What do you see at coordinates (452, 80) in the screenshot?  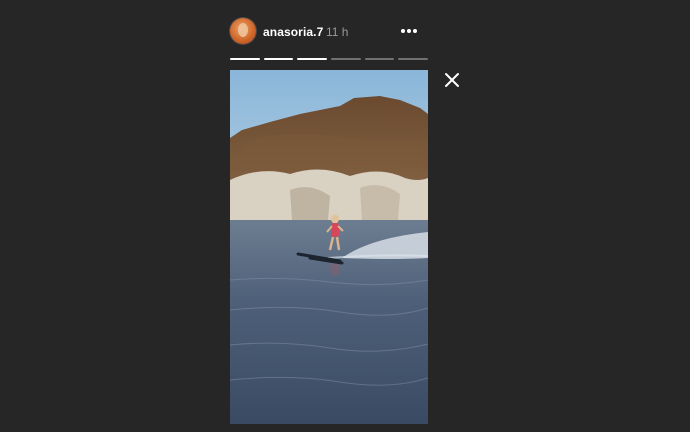 I see `close-icon` at bounding box center [452, 80].